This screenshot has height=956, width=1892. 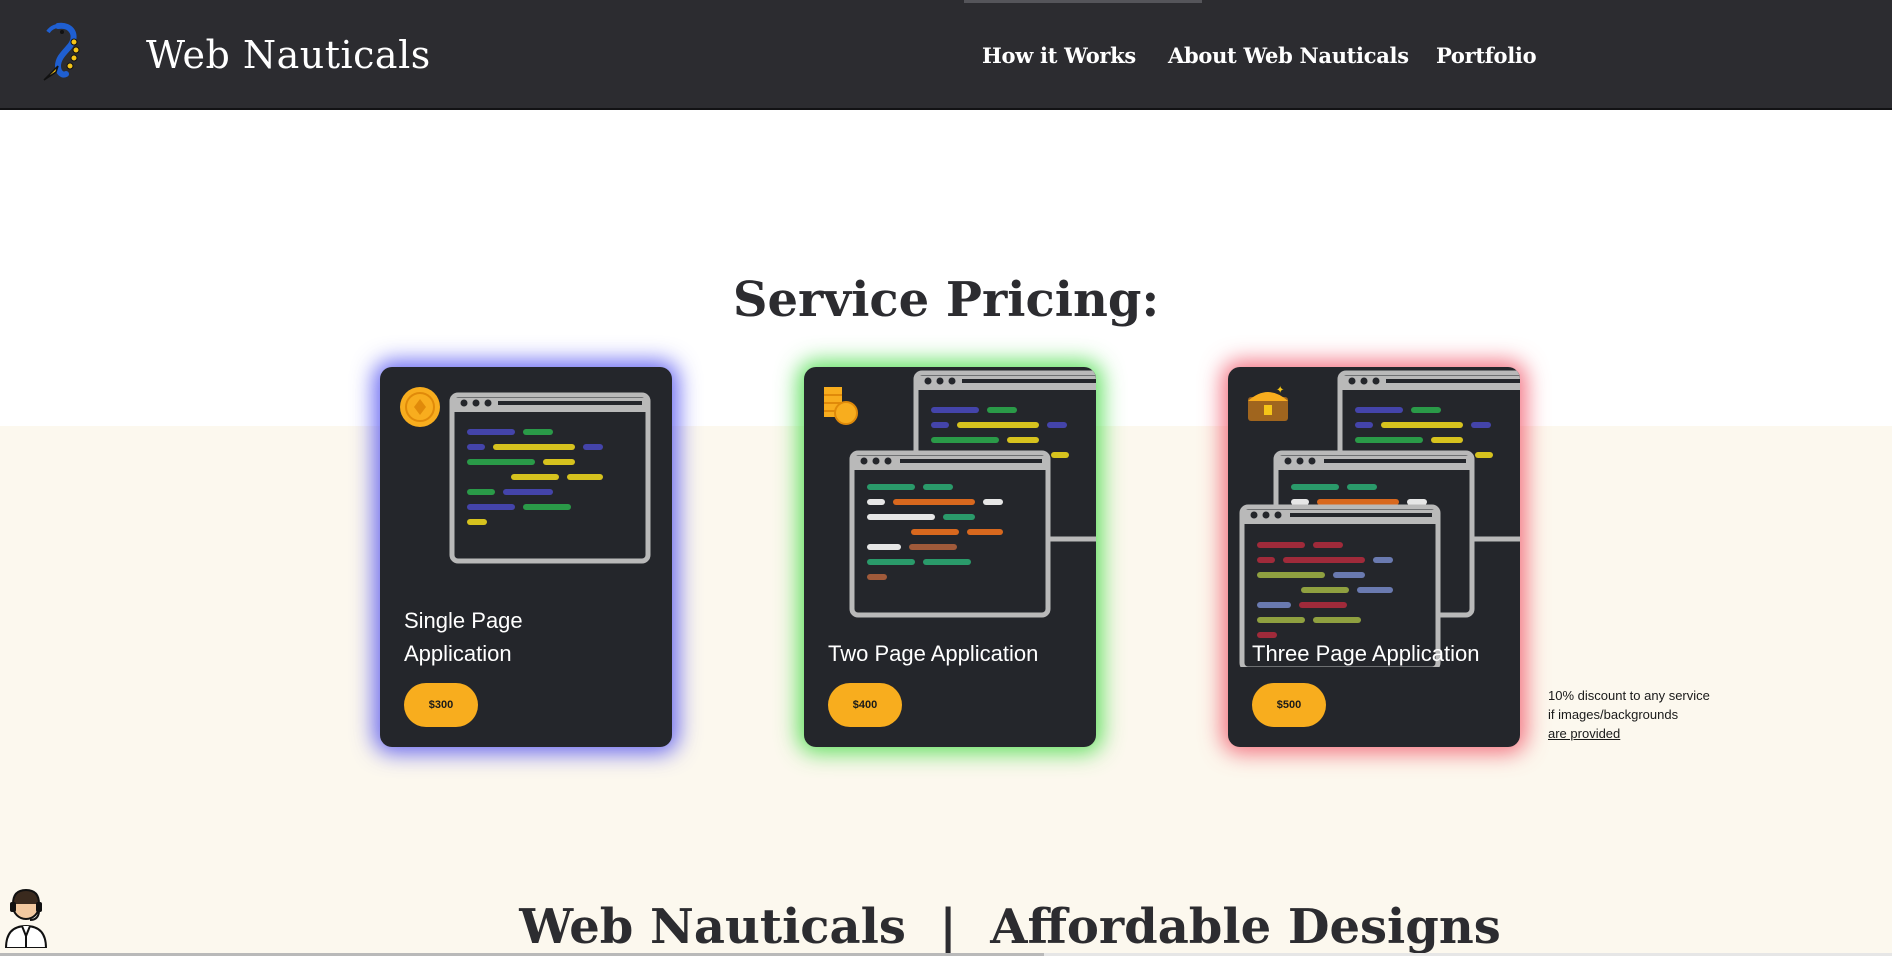 What do you see at coordinates (288, 55) in the screenshot?
I see `brand-name: Web Nauticals` at bounding box center [288, 55].